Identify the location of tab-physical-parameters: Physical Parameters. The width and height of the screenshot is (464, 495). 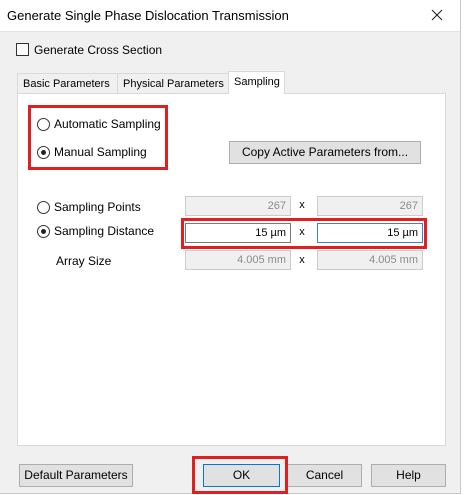
(173, 83).